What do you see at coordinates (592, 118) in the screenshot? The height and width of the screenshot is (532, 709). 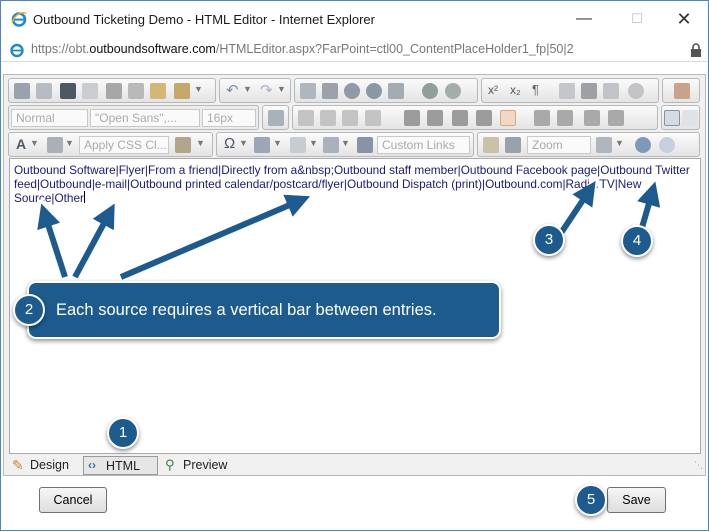 I see `numbered-list-icon` at bounding box center [592, 118].